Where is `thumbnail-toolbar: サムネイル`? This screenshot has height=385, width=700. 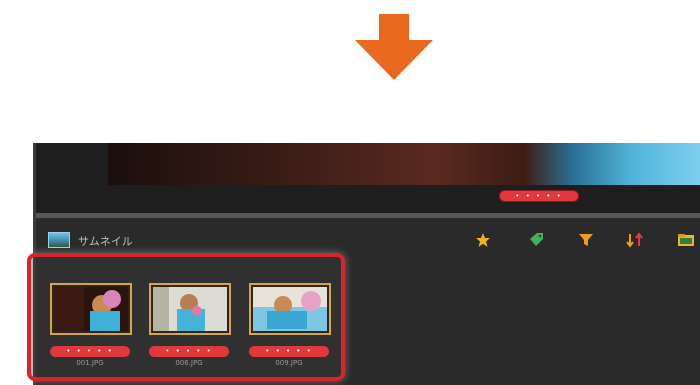
thumbnail-toolbar: サムネイル is located at coordinates (368, 234).